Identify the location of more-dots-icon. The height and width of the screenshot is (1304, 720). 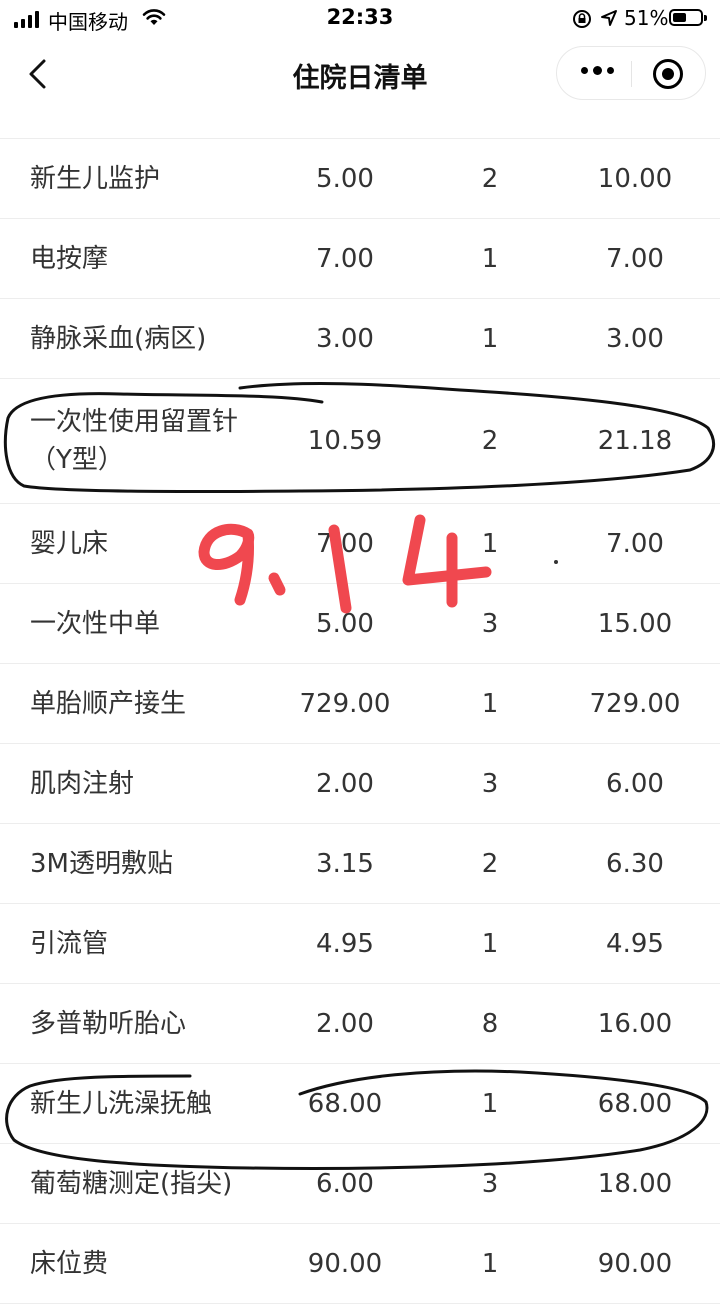
(597, 70).